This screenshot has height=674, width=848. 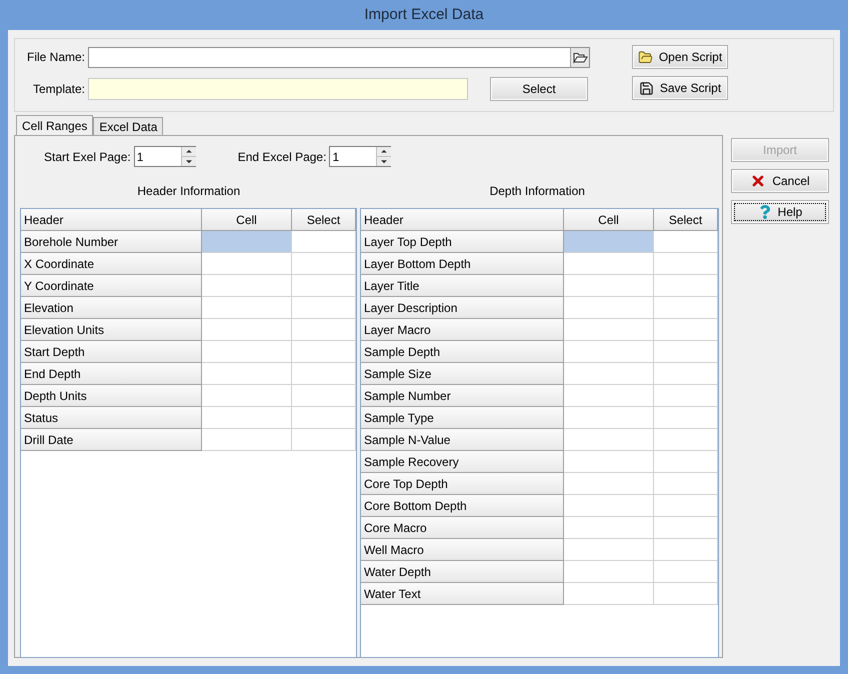 What do you see at coordinates (111, 418) in the screenshot?
I see `row-header: Status` at bounding box center [111, 418].